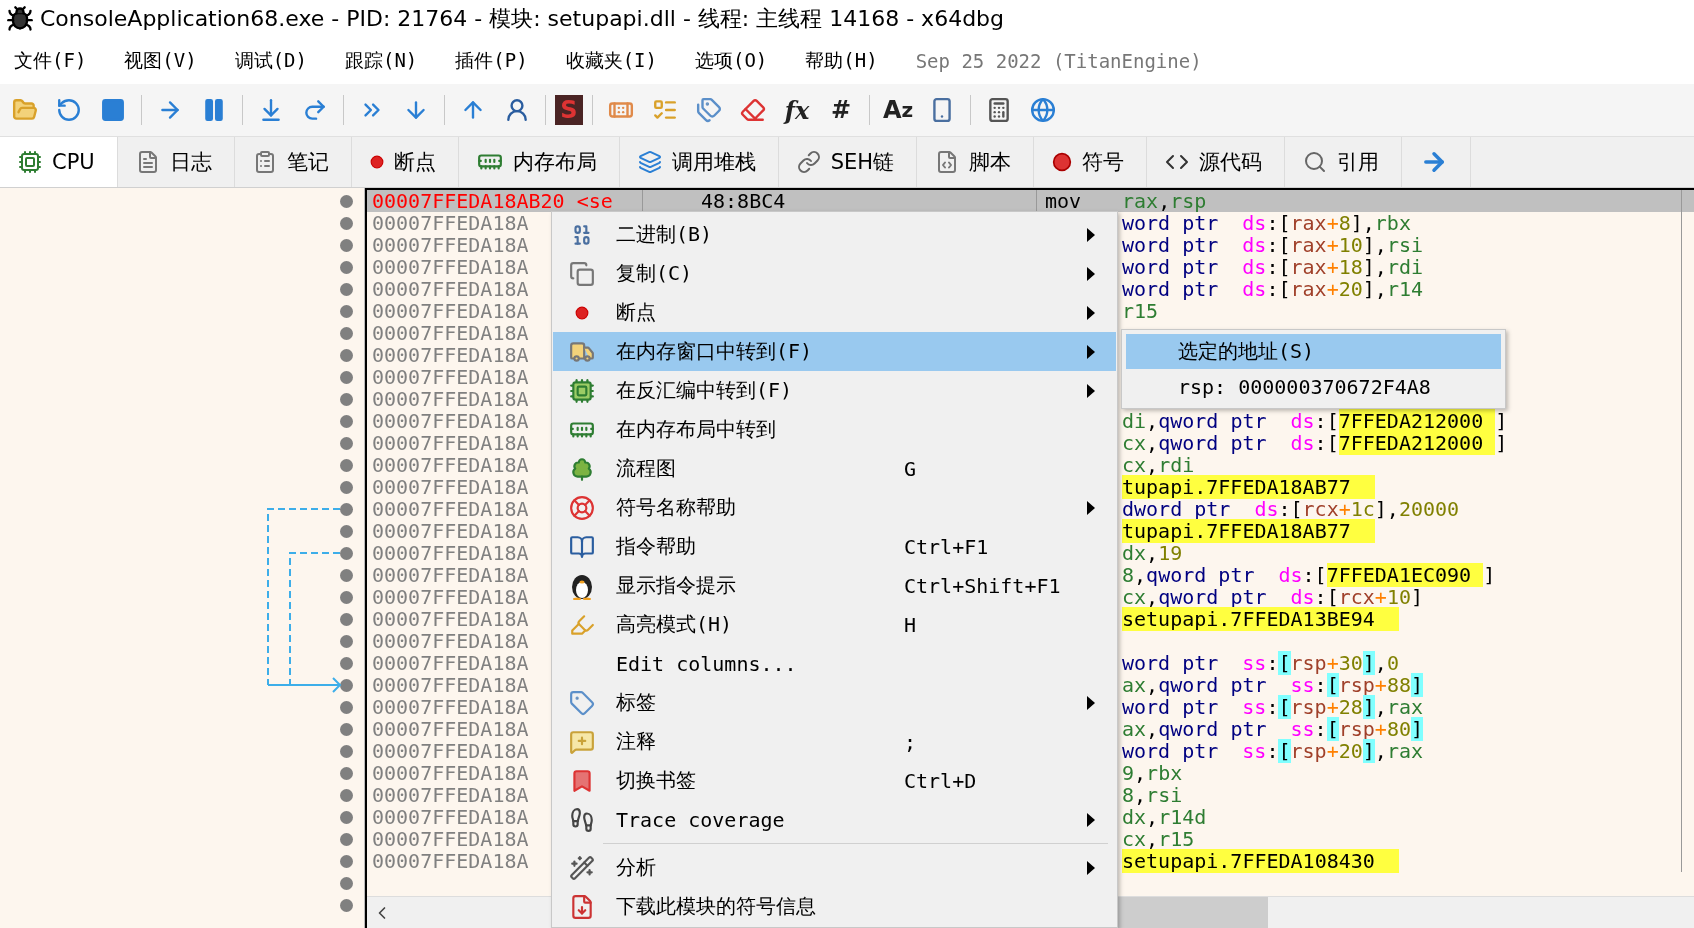 This screenshot has width=1694, height=928. What do you see at coordinates (468, 201) in the screenshot?
I see `address-text: 00007FFEDA18AB20` at bounding box center [468, 201].